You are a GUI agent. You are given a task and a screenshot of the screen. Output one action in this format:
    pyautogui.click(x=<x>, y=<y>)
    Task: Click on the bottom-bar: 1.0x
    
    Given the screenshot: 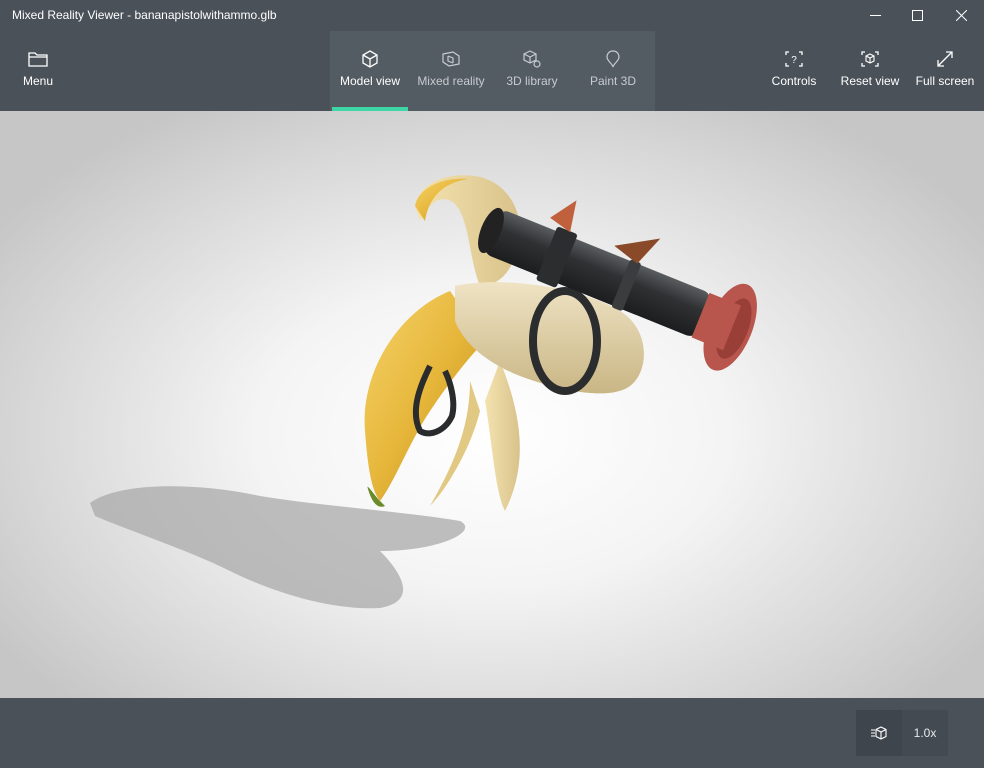 What is the action you would take?
    pyautogui.click(x=492, y=733)
    